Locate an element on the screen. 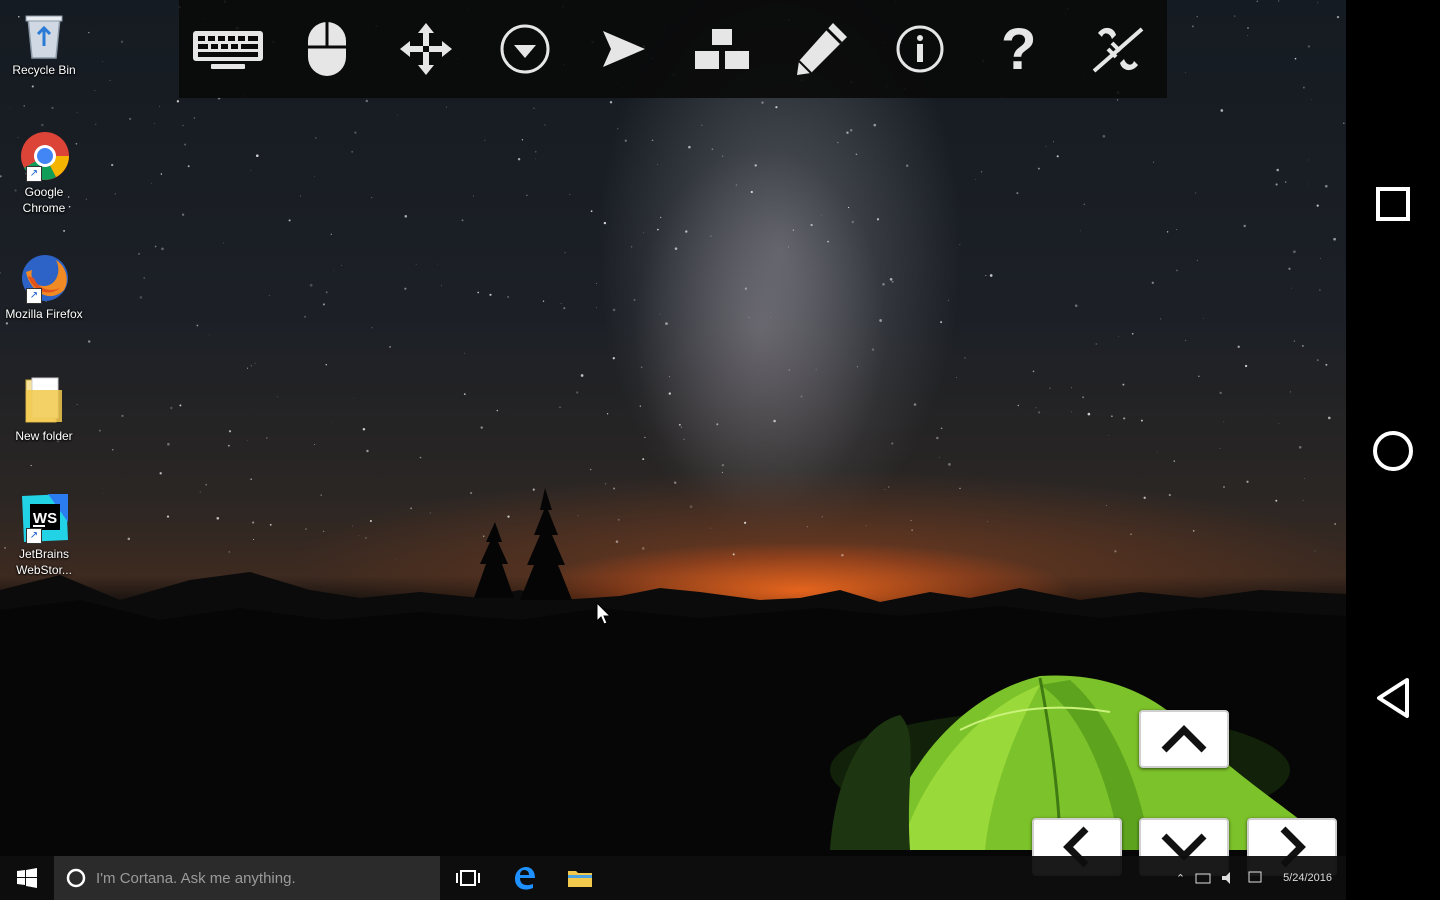 This screenshot has width=1440, height=900. hierarchy-icon is located at coordinates (722, 49).